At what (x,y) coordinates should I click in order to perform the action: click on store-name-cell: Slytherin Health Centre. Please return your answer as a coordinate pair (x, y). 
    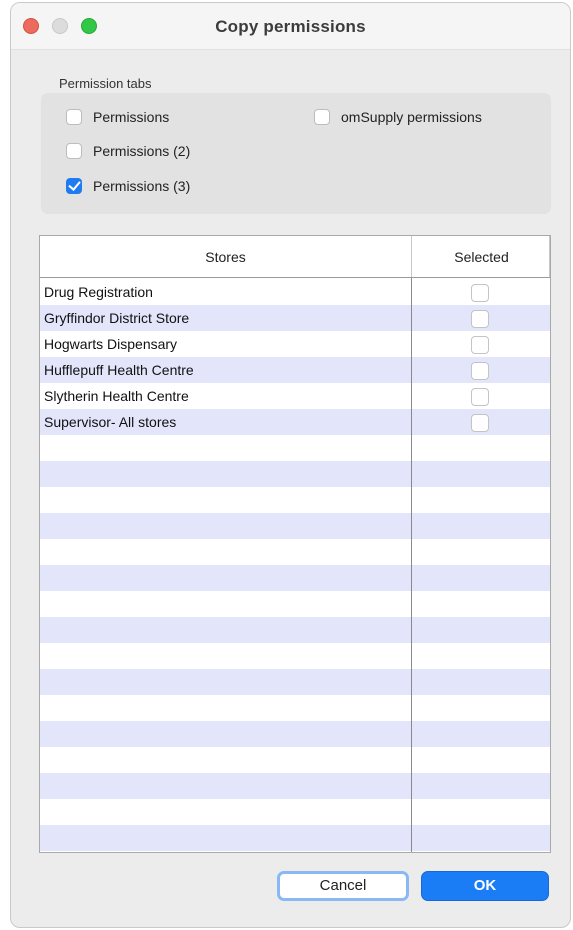
    Looking at the image, I should click on (116, 396).